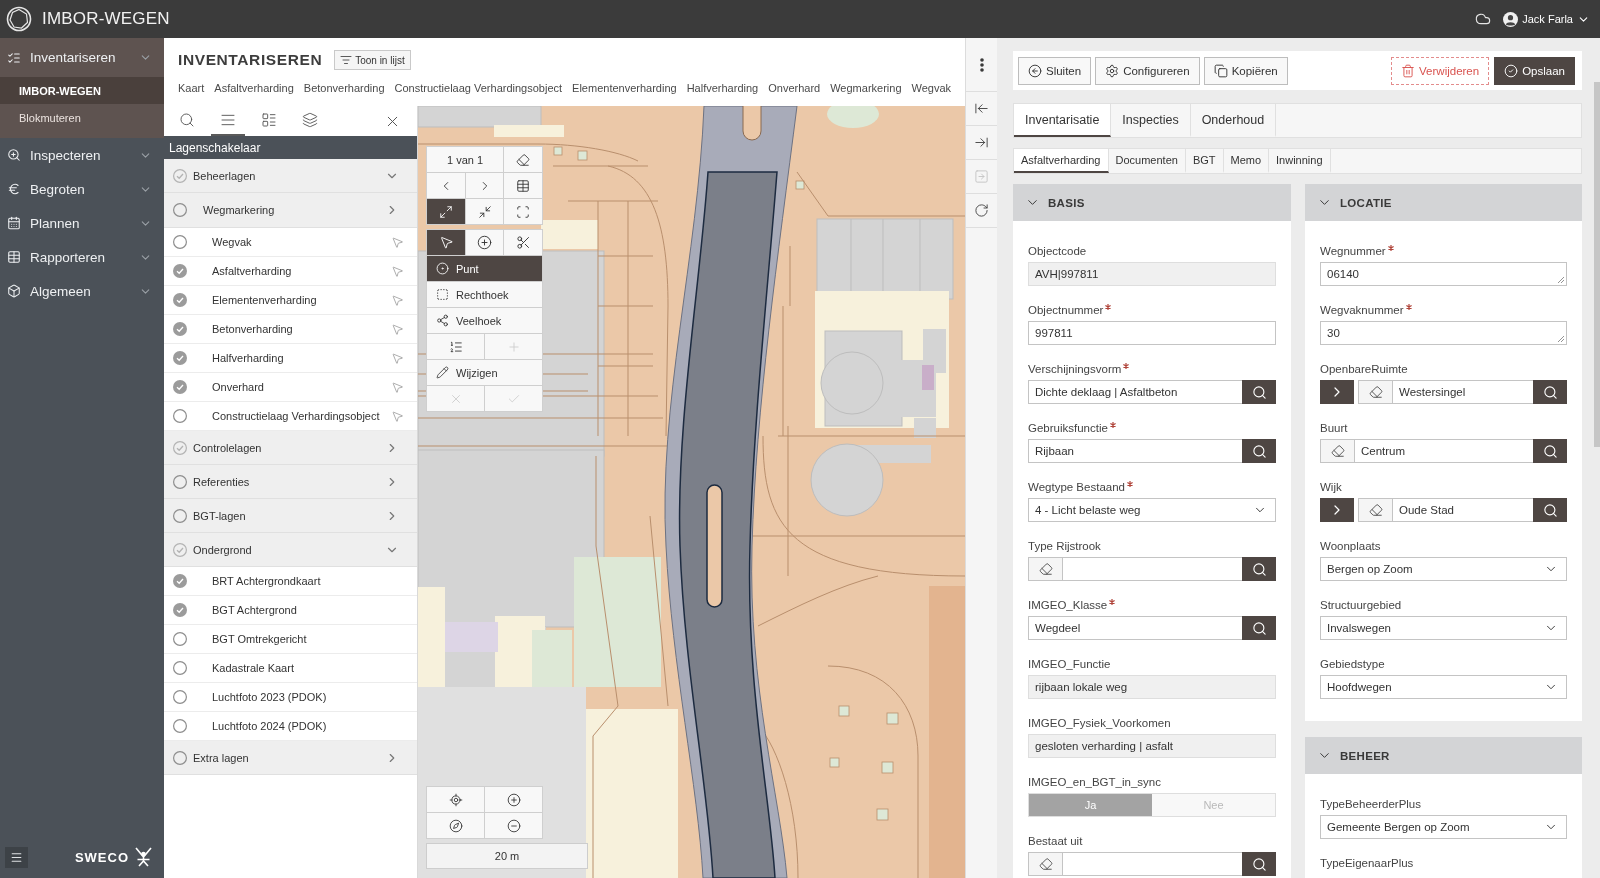 This screenshot has width=1600, height=878. What do you see at coordinates (344, 88) in the screenshot?
I see `tab: Betonverharding` at bounding box center [344, 88].